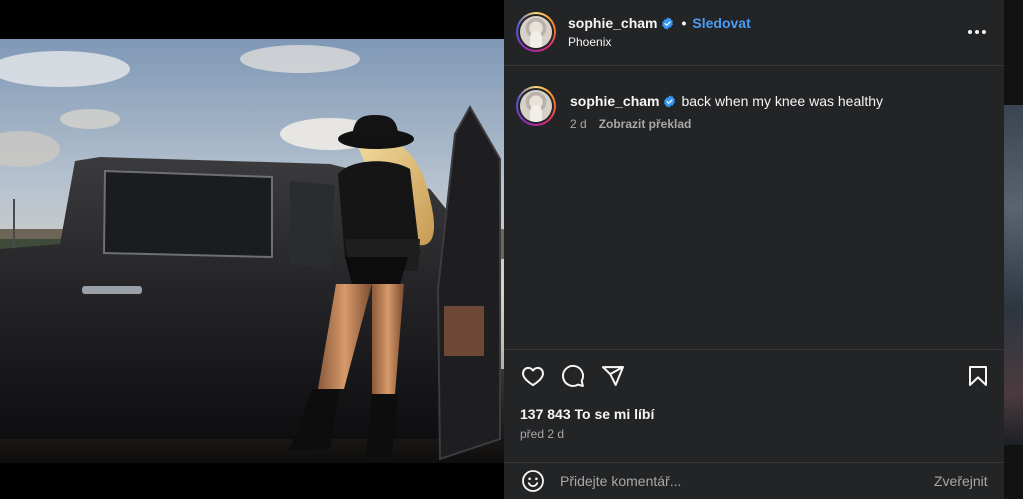 The height and width of the screenshot is (499, 1023). I want to click on post-comment-button: Zveřejnit, so click(961, 481).